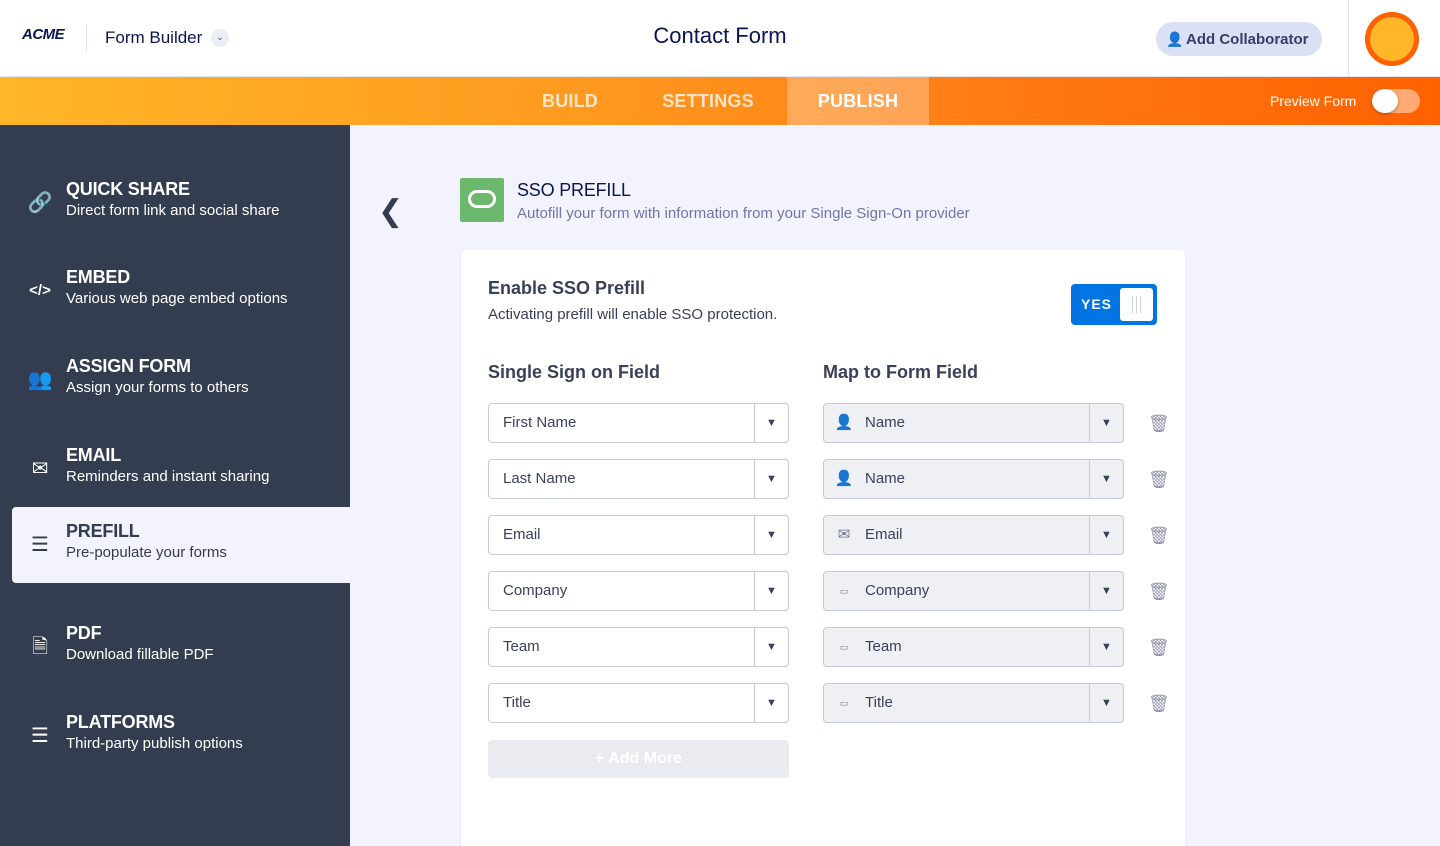  Describe the element at coordinates (973, 591) in the screenshot. I see `form-field-select: ▭ Company ▼` at that location.